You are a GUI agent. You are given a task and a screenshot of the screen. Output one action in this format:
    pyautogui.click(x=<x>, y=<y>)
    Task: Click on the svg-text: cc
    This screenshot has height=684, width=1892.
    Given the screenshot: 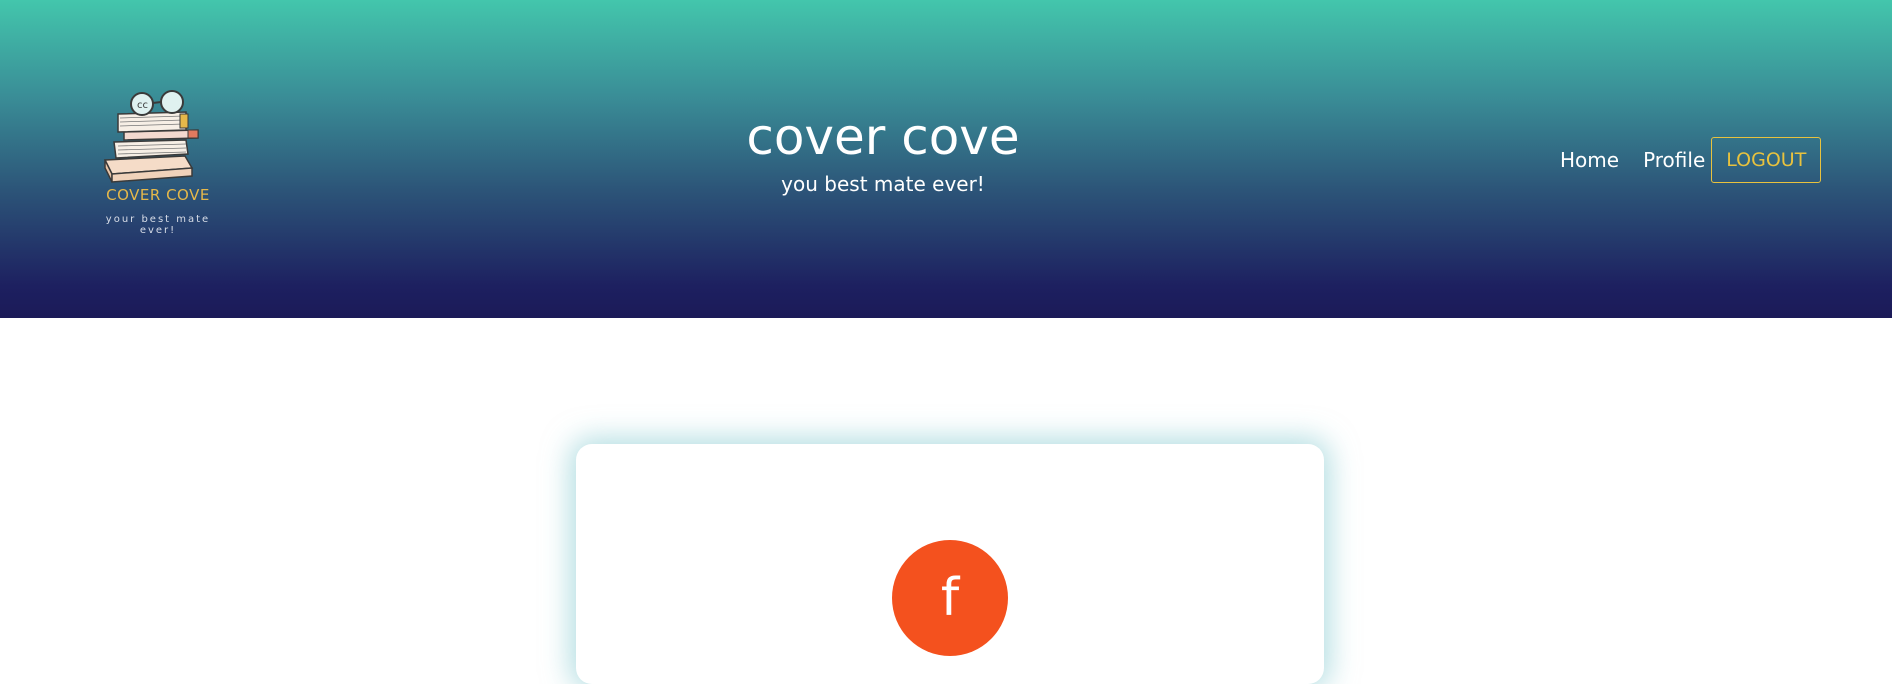 What is the action you would take?
    pyautogui.click(x=142, y=105)
    